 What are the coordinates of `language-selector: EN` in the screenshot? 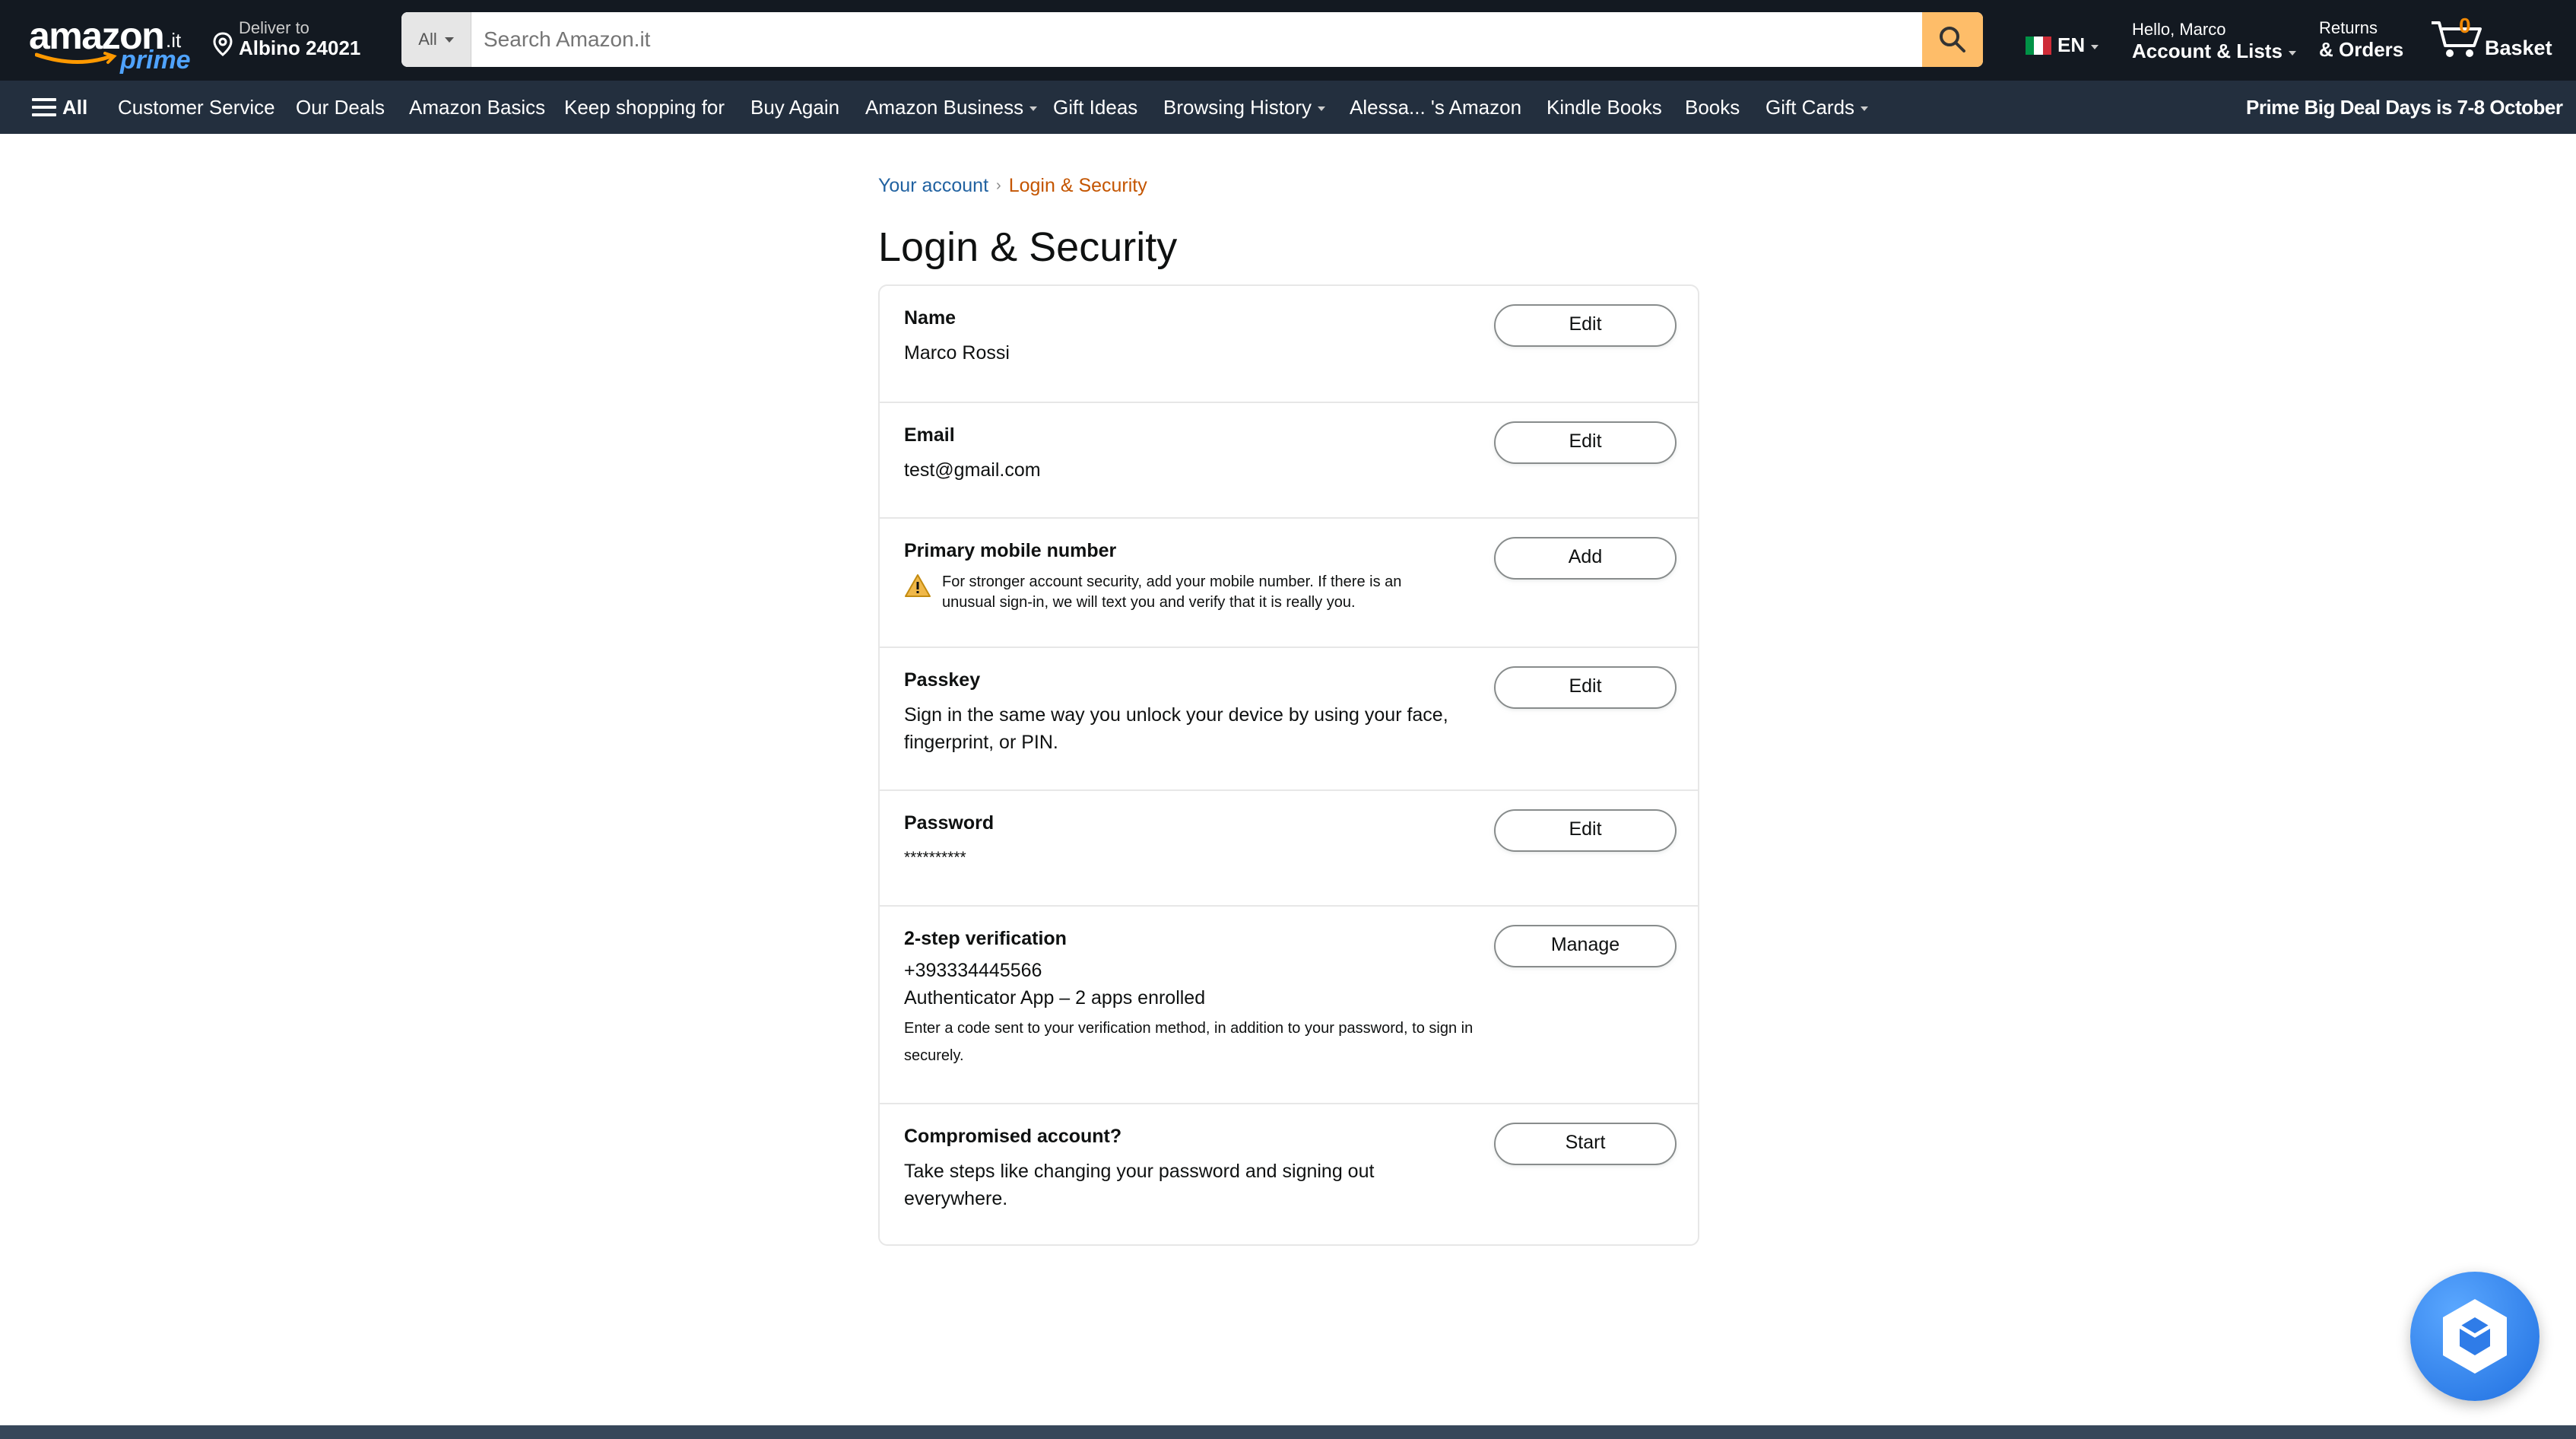 It's located at (2062, 45).